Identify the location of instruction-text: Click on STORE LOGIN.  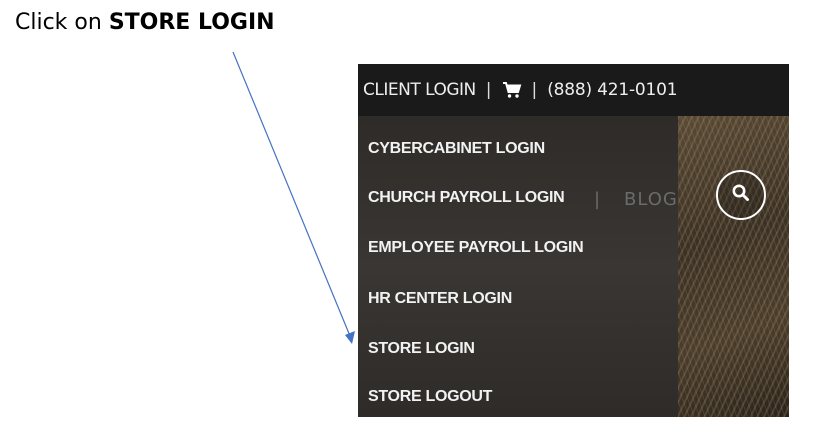
(145, 22).